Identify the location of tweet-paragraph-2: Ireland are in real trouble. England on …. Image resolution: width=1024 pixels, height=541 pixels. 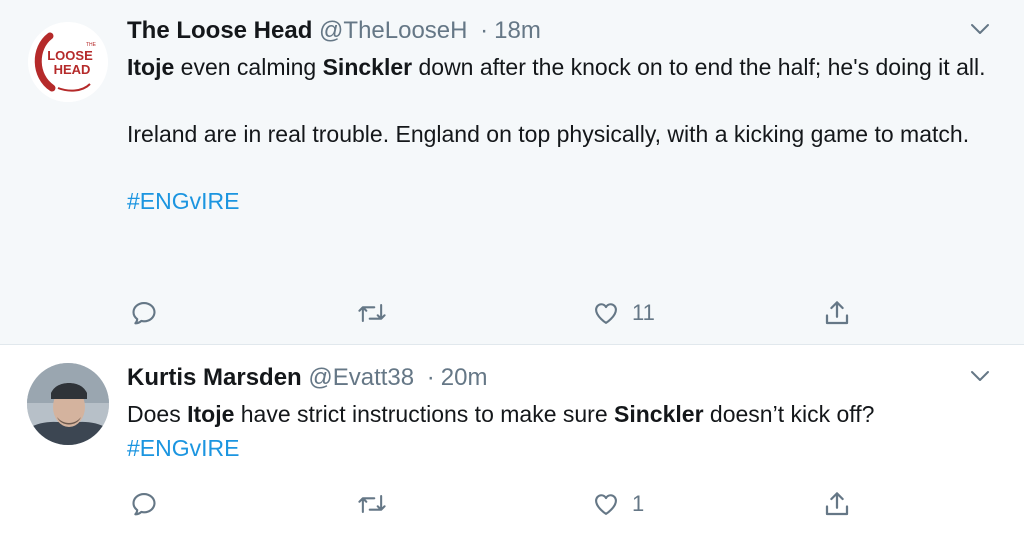
(548, 134).